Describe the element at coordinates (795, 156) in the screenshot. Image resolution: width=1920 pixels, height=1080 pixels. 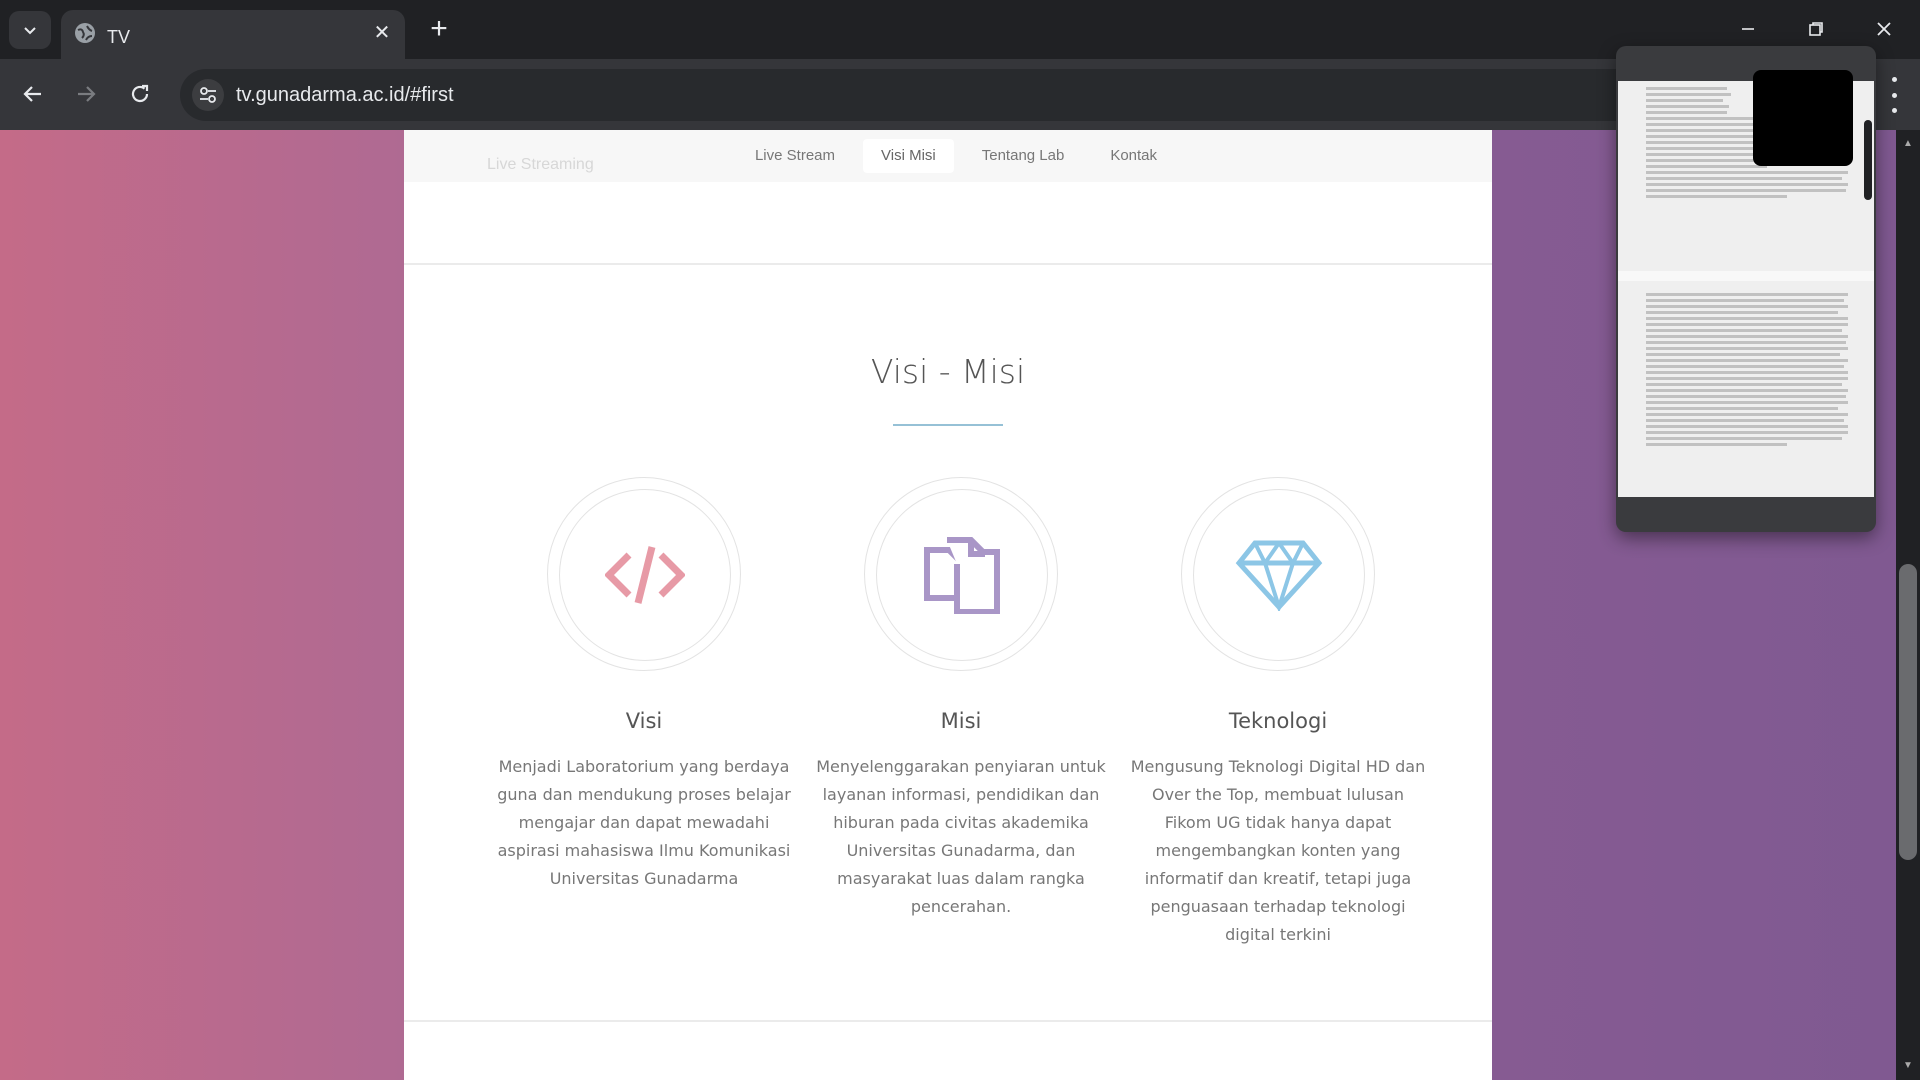
I see `nav-live-stream: Live Stream` at that location.